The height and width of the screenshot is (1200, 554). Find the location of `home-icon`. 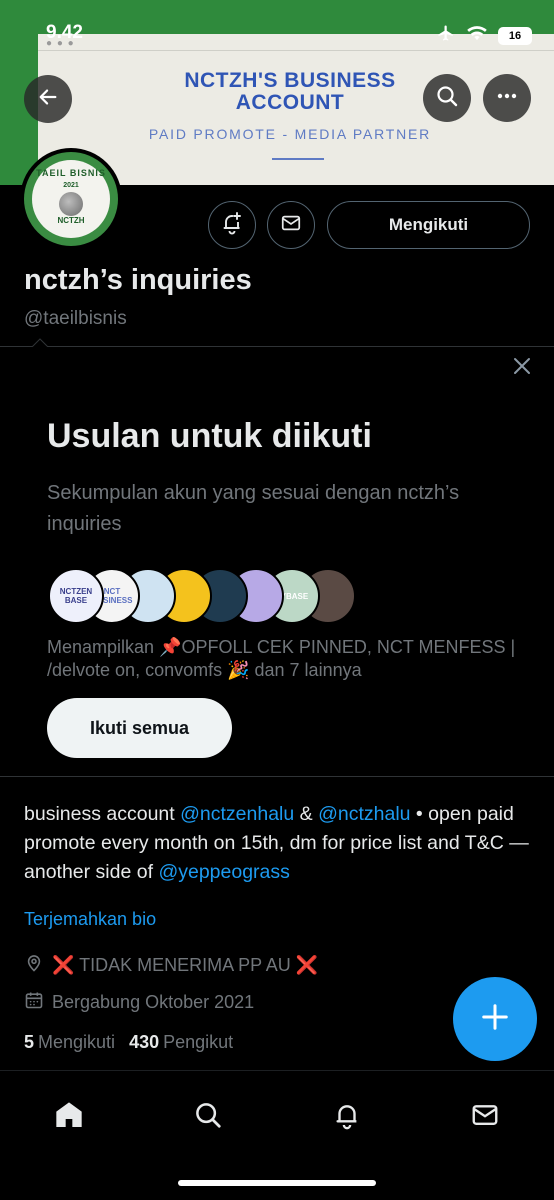

home-icon is located at coordinates (69, 1117).